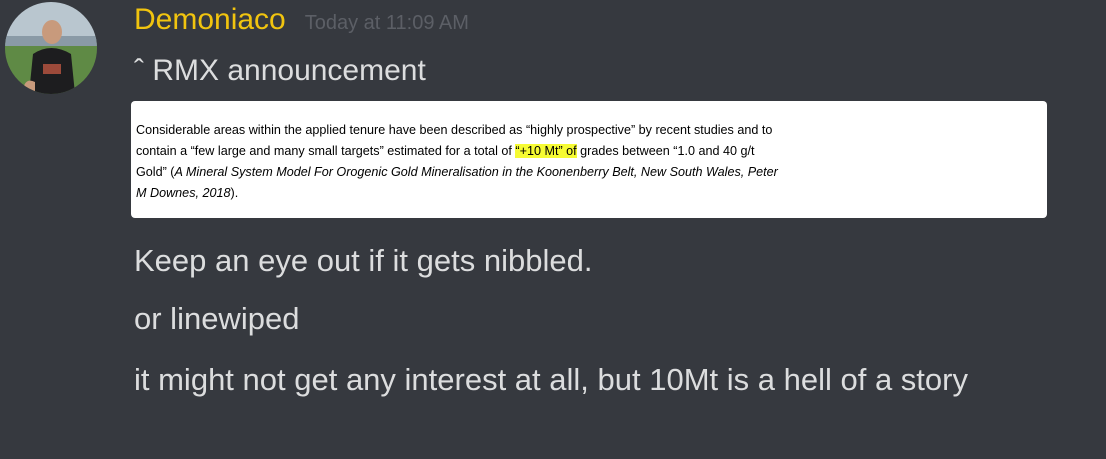 Image resolution: width=1106 pixels, height=459 pixels. I want to click on avatar-photo, so click(51, 48).